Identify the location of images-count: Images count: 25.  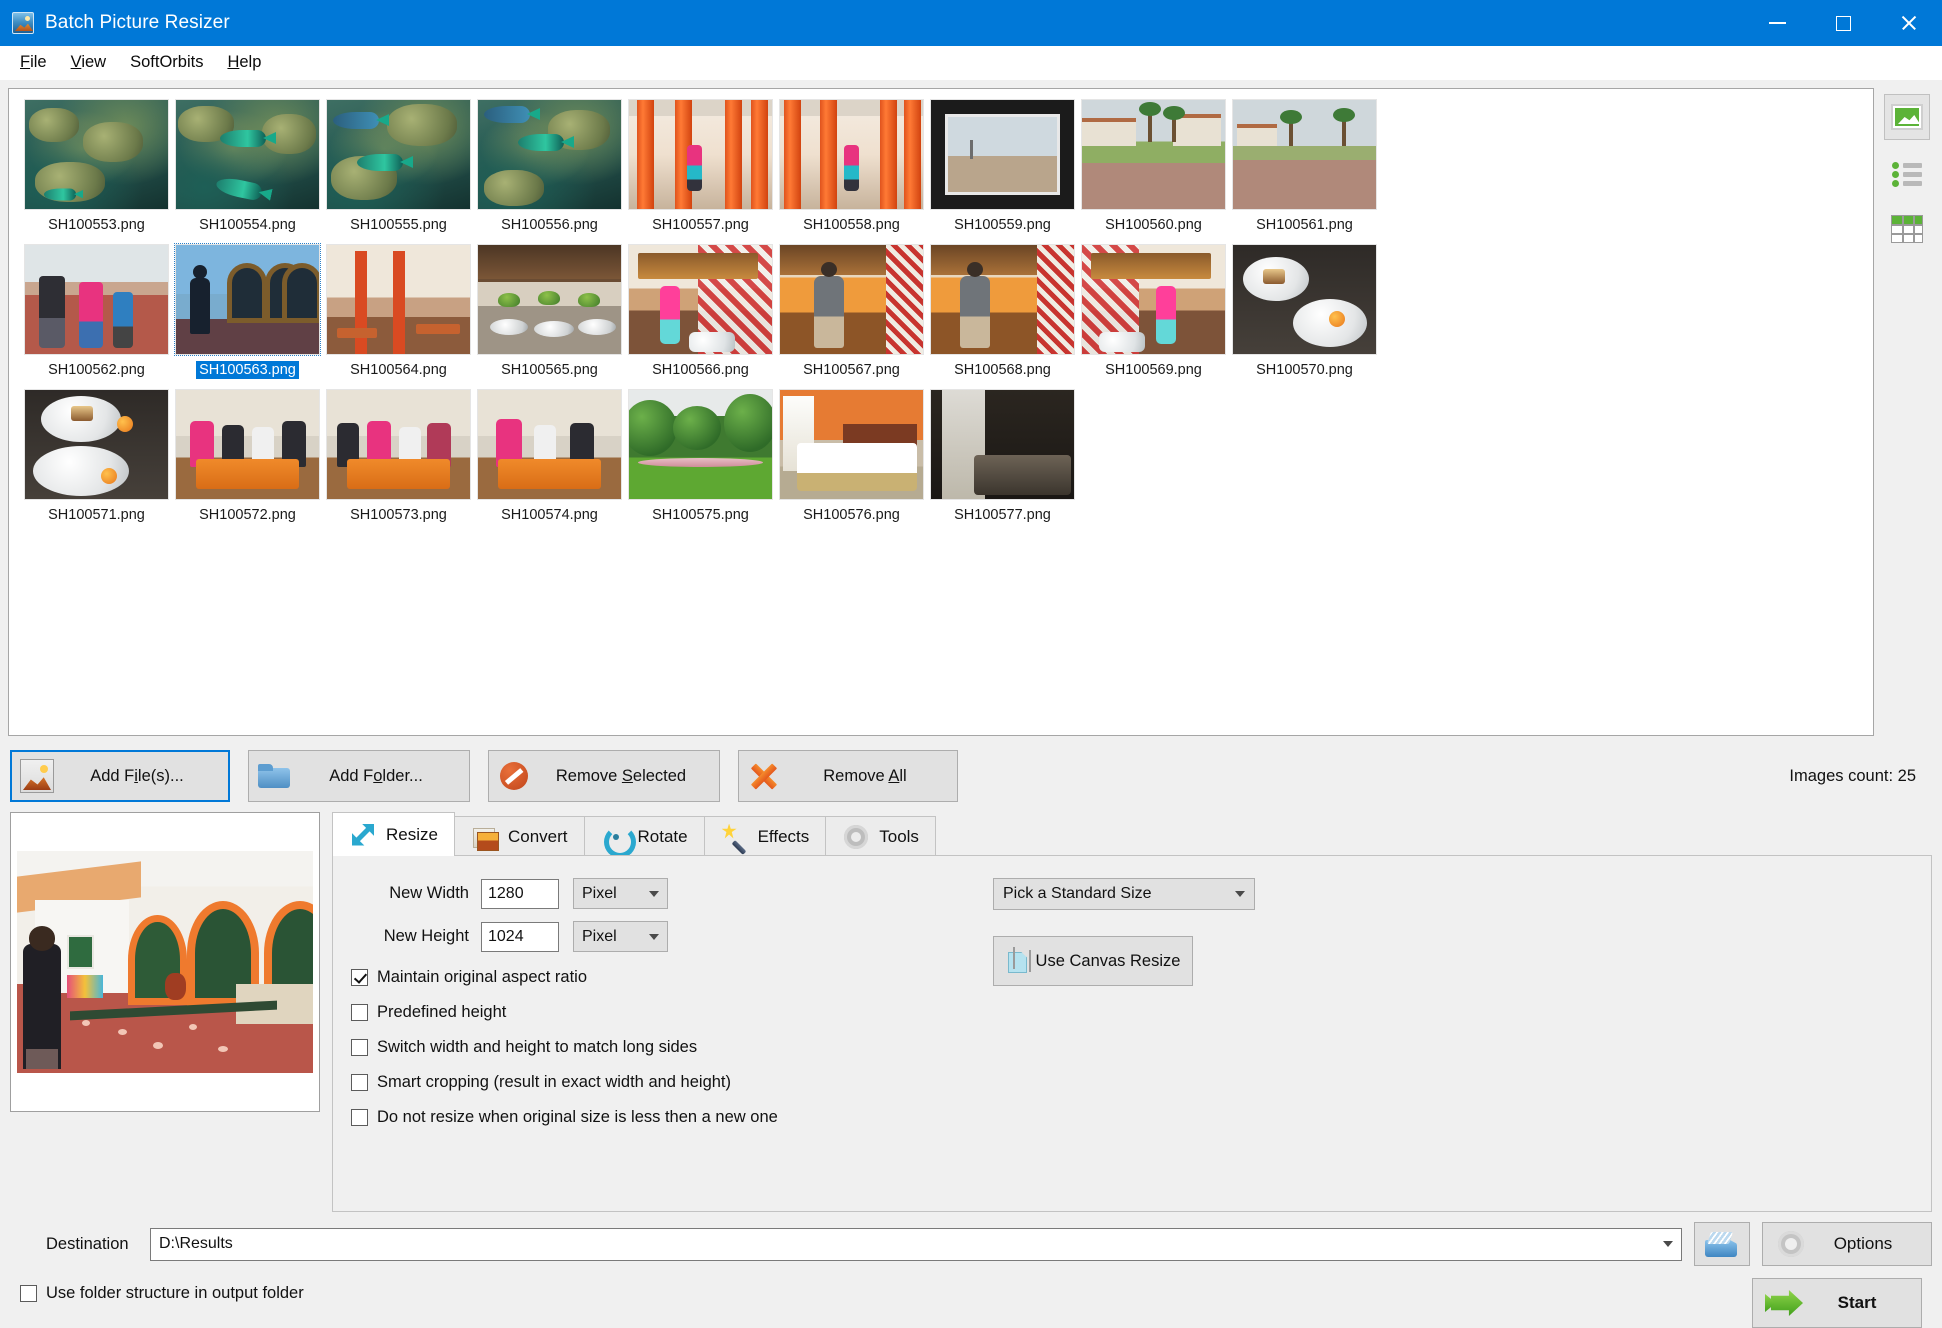
(1852, 775).